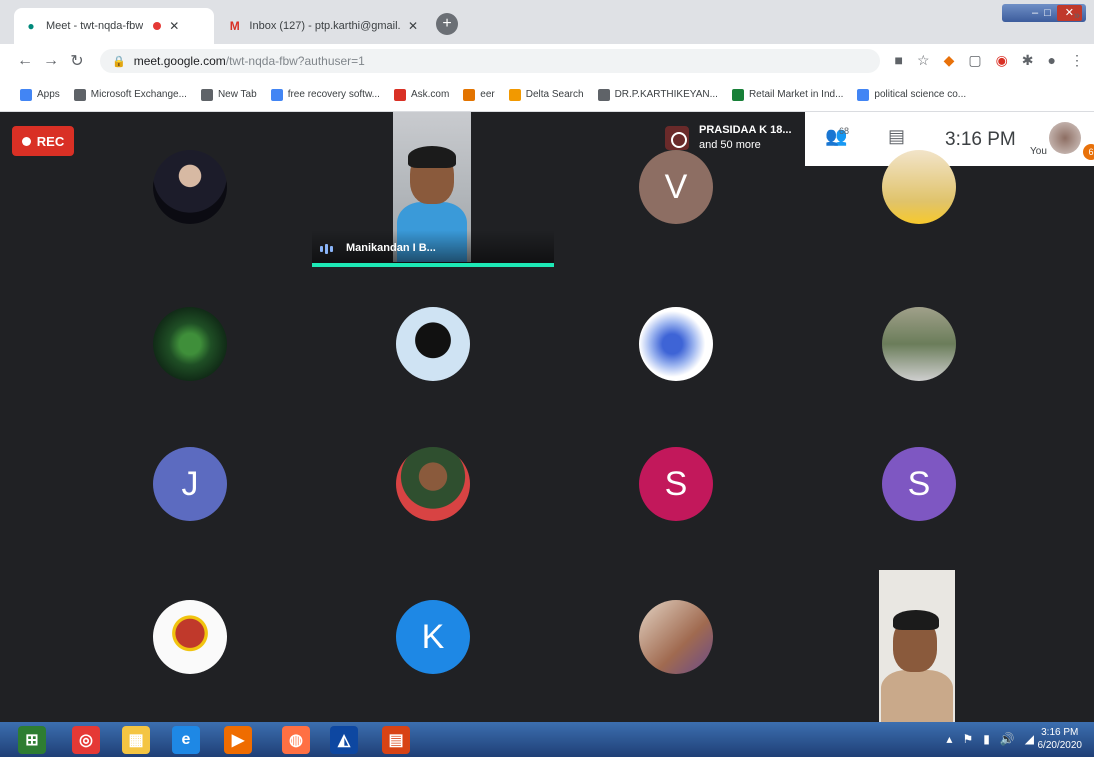 The image size is (1094, 757). I want to click on system-tray: ▴ ⚑ ▮ 🔊 ◢, so click(990, 739).